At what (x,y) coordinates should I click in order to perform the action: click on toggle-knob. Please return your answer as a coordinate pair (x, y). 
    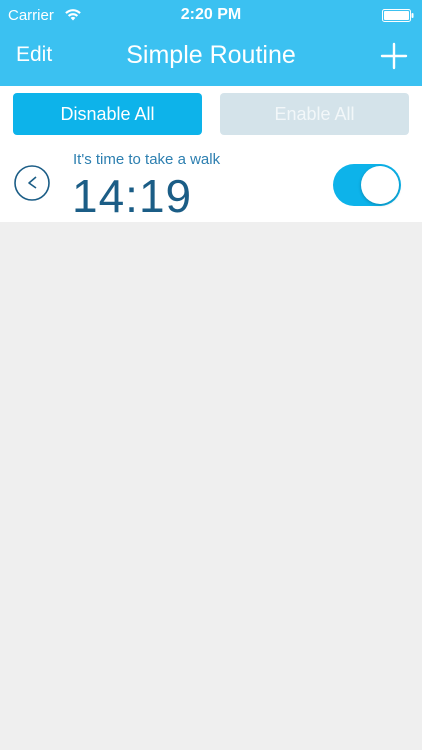
    Looking at the image, I should click on (380, 185).